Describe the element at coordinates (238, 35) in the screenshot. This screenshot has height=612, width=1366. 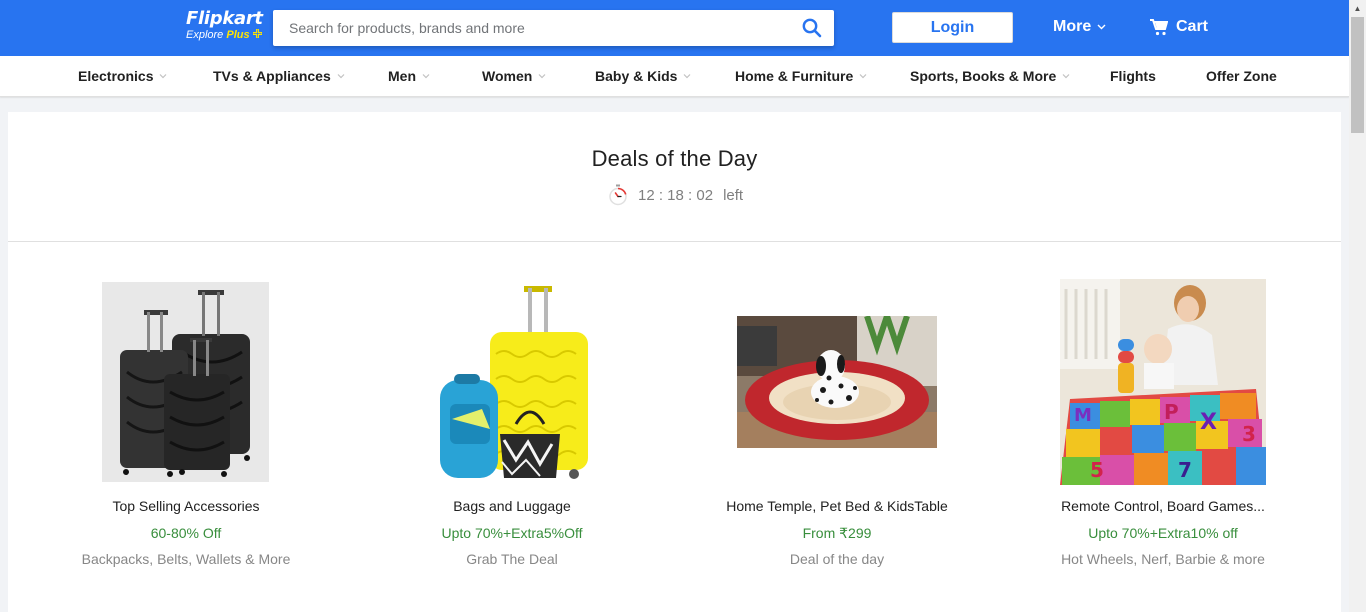
I see `logo-plus-text: Plus` at that location.